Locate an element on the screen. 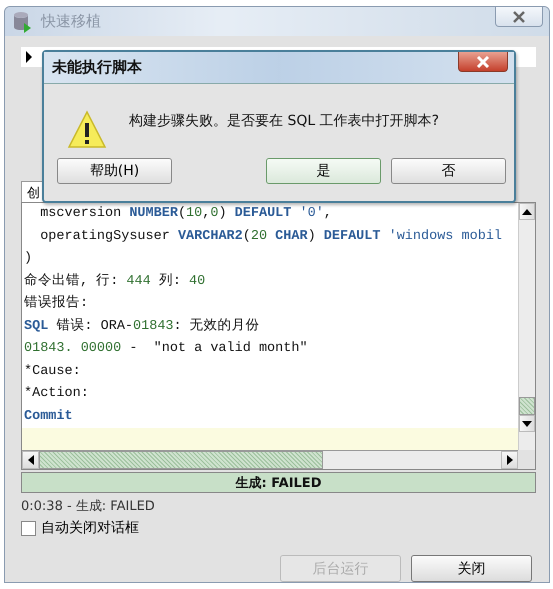 Image resolution: width=553 pixels, height=589 pixels. button: 关闭 is located at coordinates (471, 568).